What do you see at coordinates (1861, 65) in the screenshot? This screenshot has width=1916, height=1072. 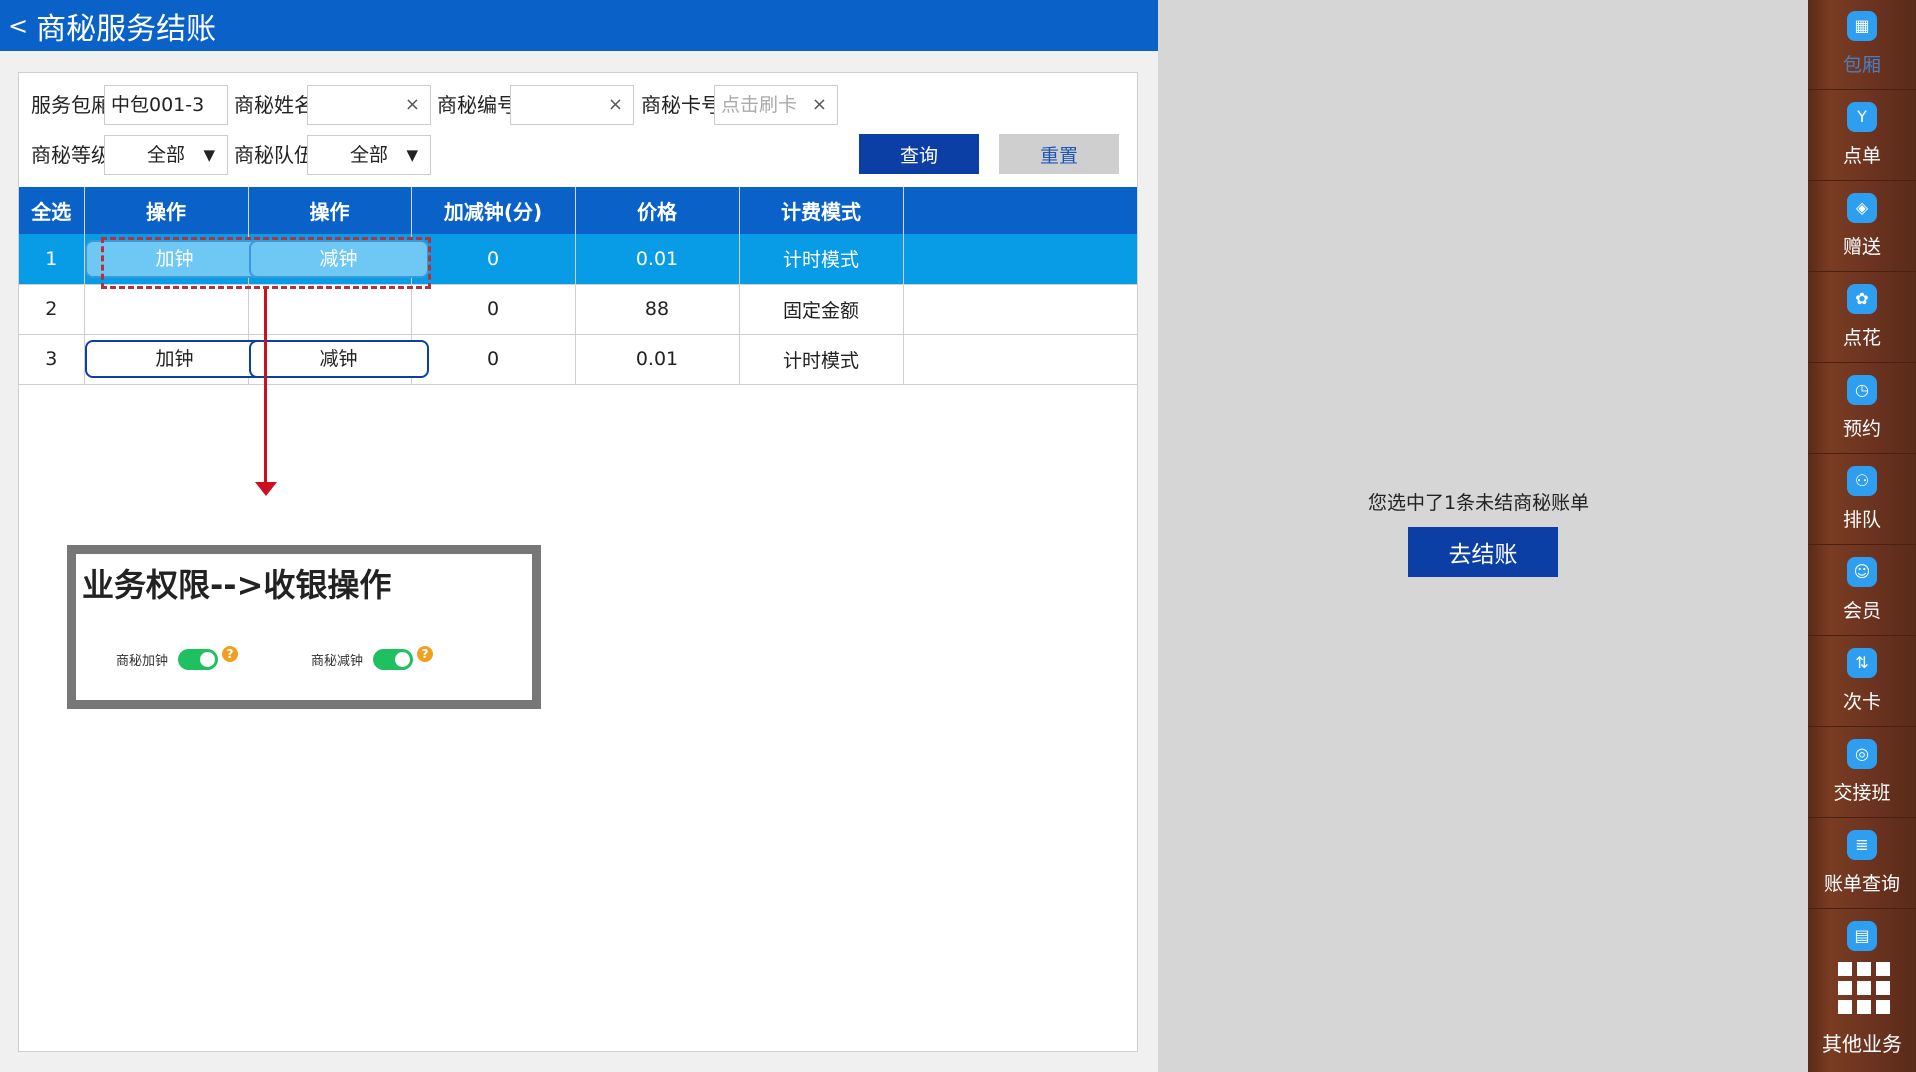 I see `nav-label: 包厢` at bounding box center [1861, 65].